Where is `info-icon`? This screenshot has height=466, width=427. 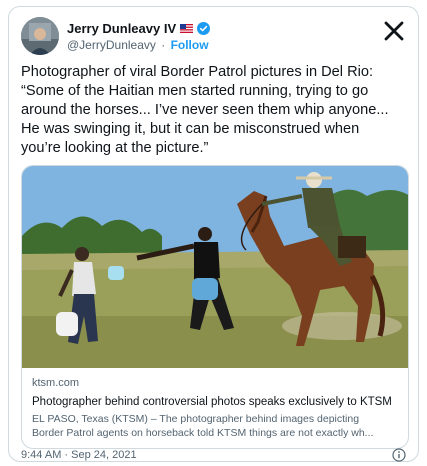 info-icon is located at coordinates (399, 455).